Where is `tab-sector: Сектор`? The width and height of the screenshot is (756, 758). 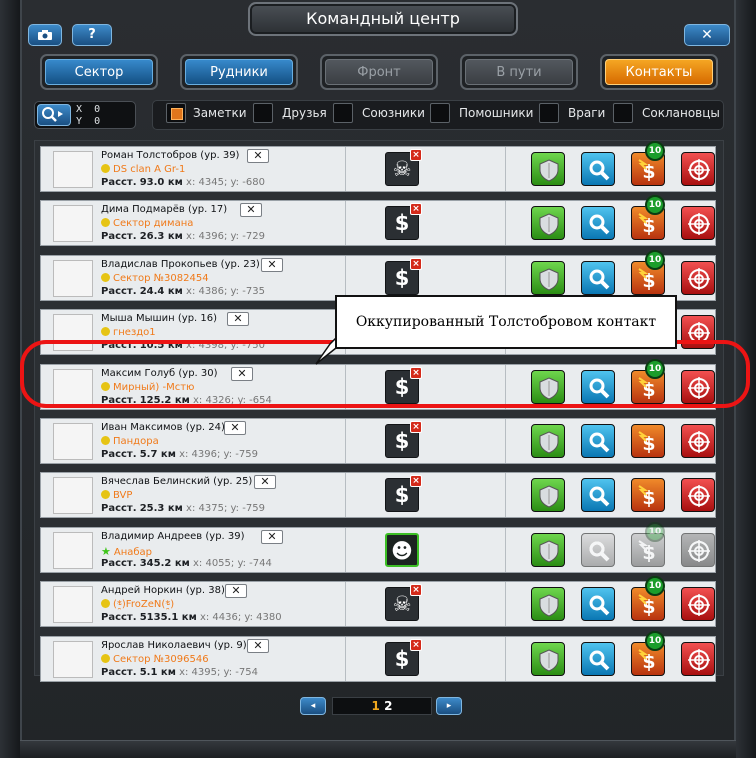
tab-sector: Сектор is located at coordinates (99, 72).